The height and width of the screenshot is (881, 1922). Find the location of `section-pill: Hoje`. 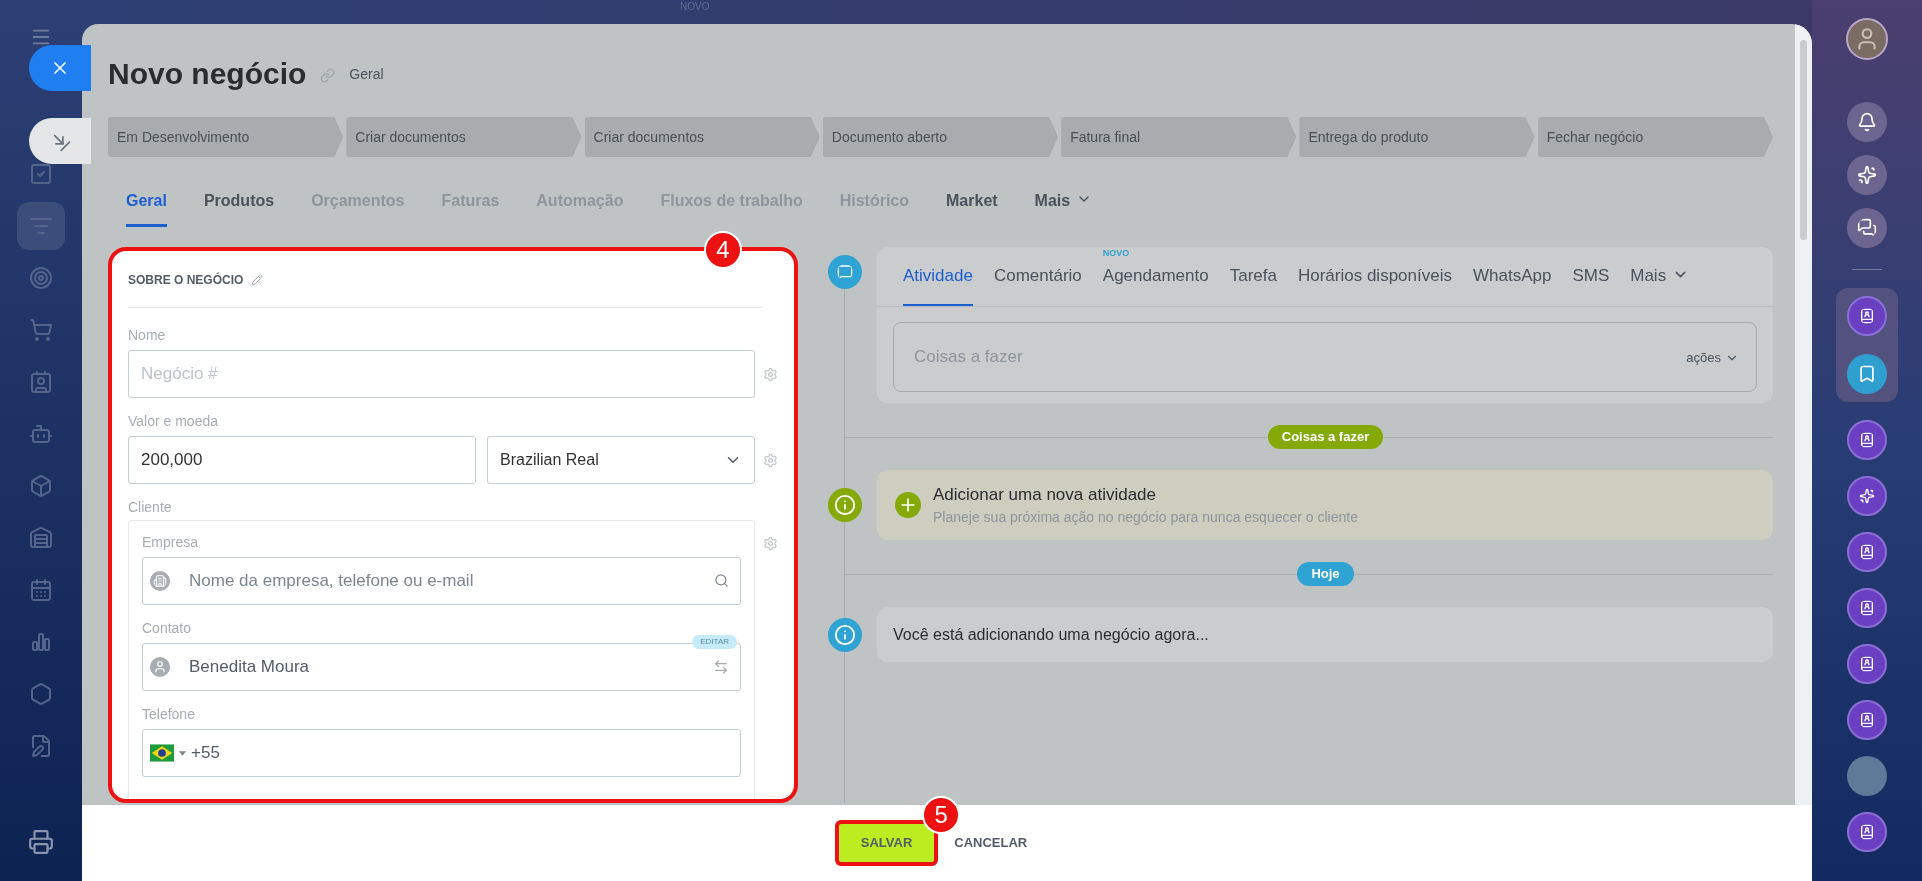

section-pill: Hoje is located at coordinates (1325, 573).